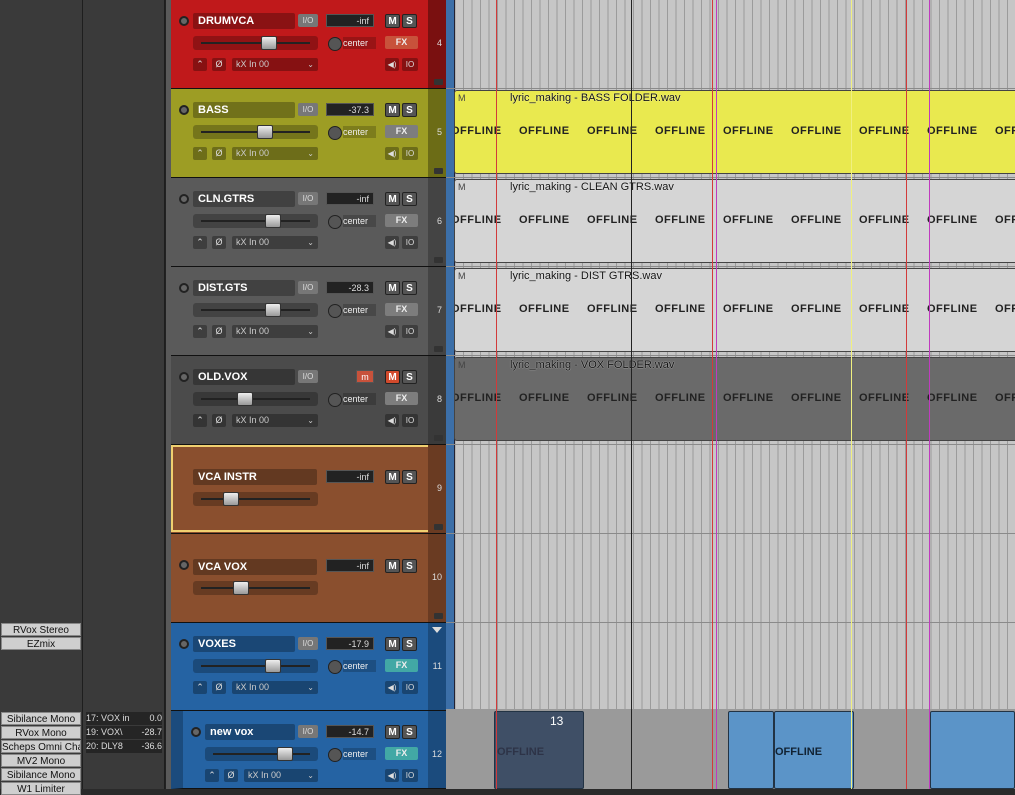  I want to click on edit-cursor-line, so click(851, 394).